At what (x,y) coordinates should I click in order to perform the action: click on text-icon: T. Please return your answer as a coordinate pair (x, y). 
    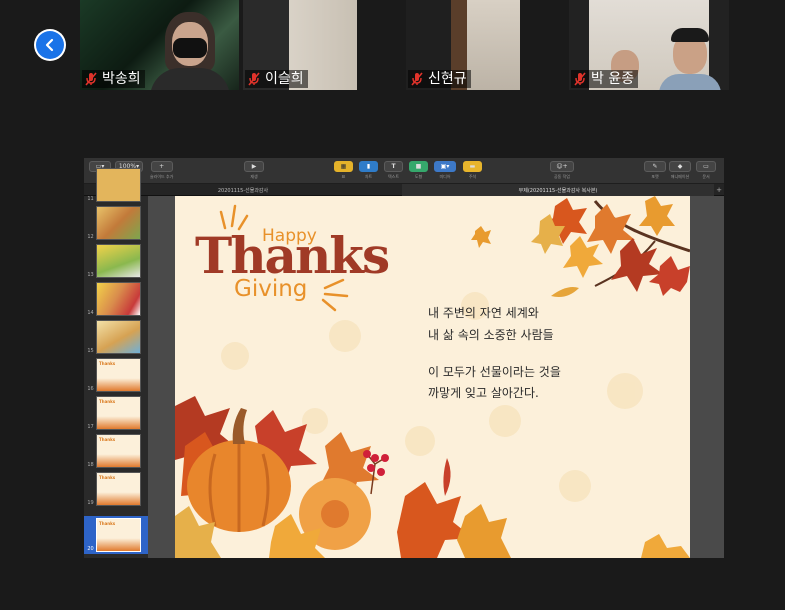
    Looking at the image, I should click on (393, 166).